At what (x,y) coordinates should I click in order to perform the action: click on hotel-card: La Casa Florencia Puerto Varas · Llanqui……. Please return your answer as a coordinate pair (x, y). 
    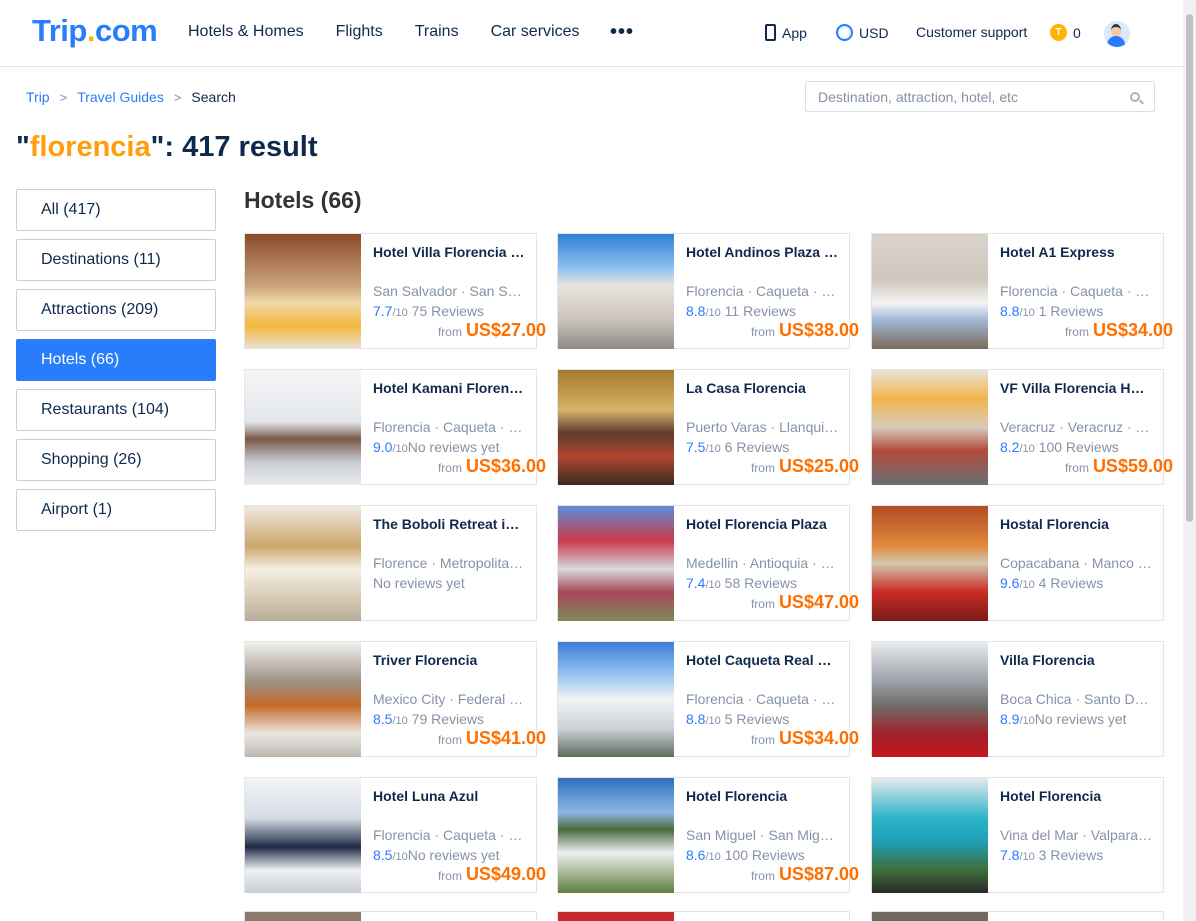
    Looking at the image, I should click on (708, 427).